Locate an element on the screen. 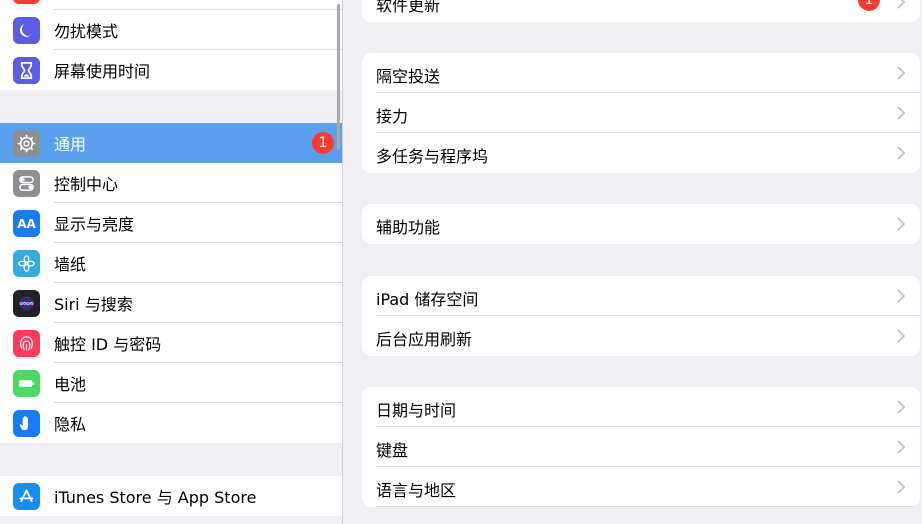  row-label: 多任务与程序坞 is located at coordinates (432, 156).